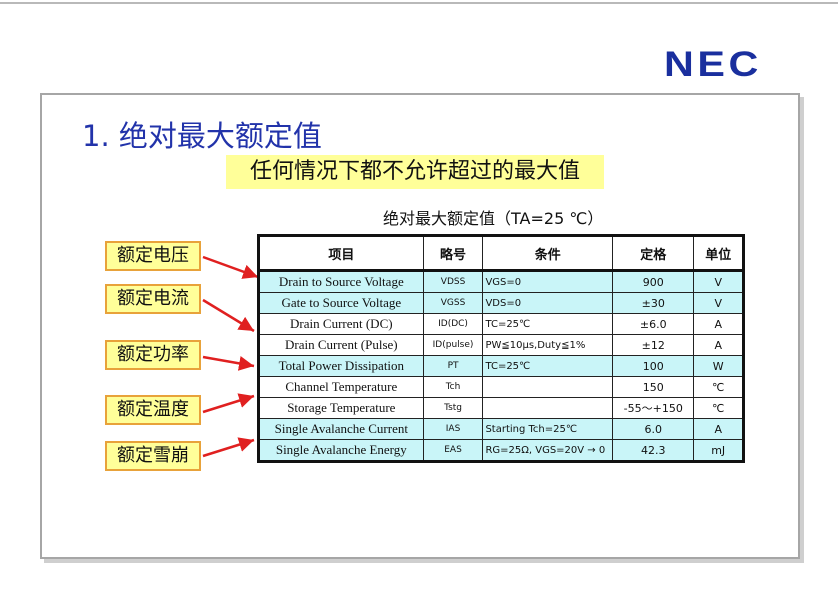 Image resolution: width=838 pixels, height=598 pixels. What do you see at coordinates (718, 450) in the screenshot?
I see `cell-unit: mJ` at bounding box center [718, 450].